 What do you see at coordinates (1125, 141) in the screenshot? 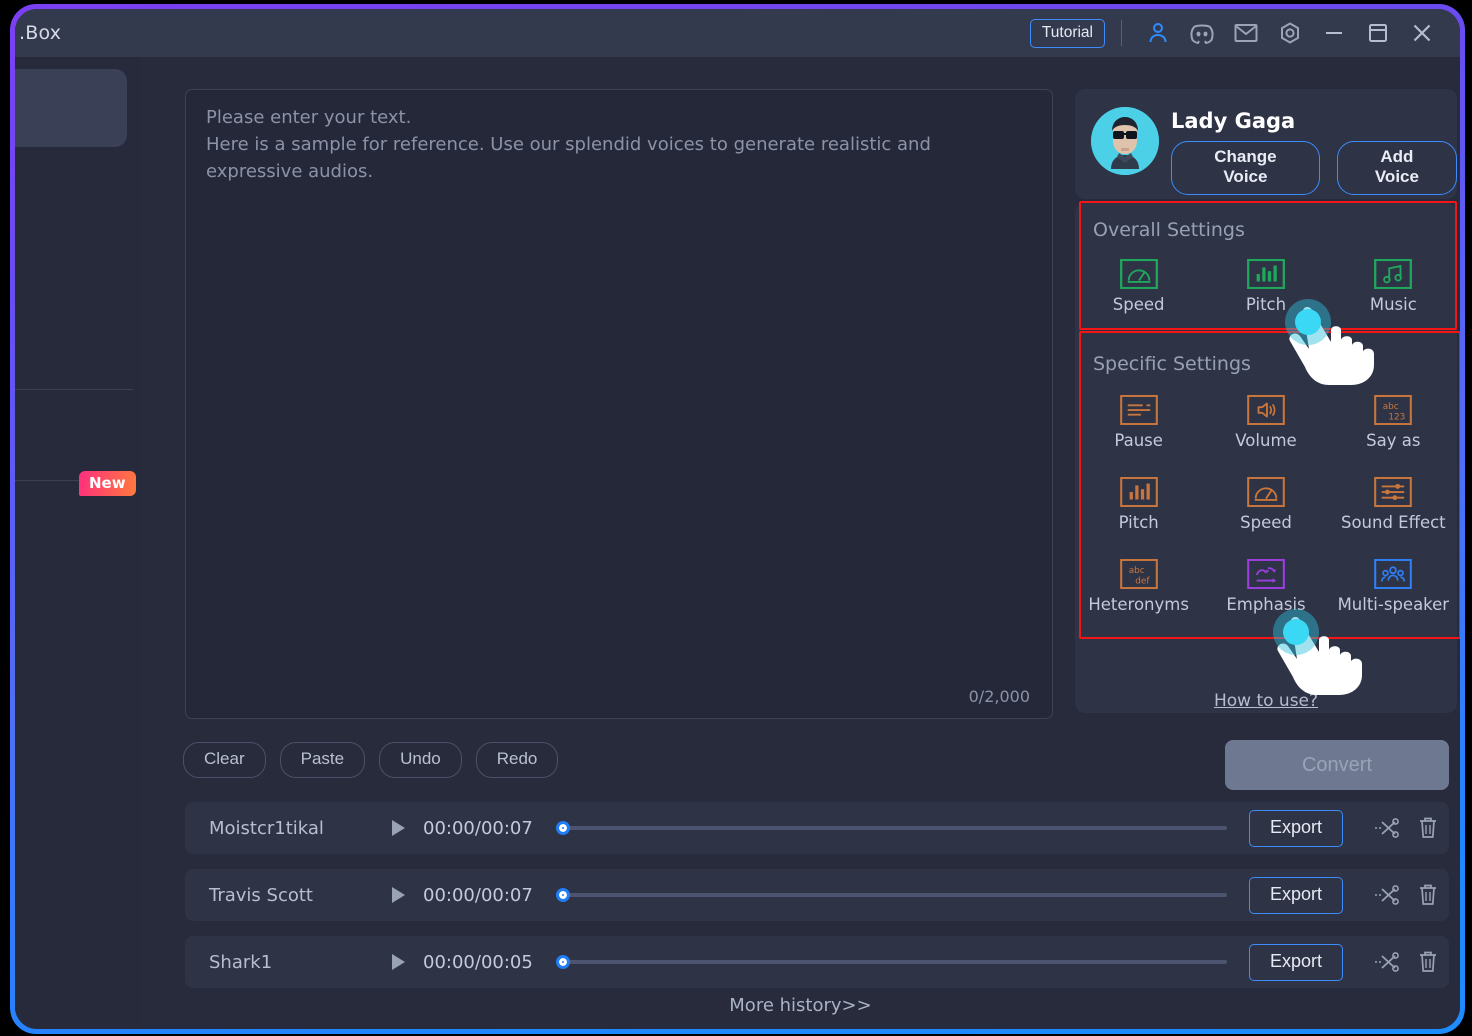
I see `avatar` at bounding box center [1125, 141].